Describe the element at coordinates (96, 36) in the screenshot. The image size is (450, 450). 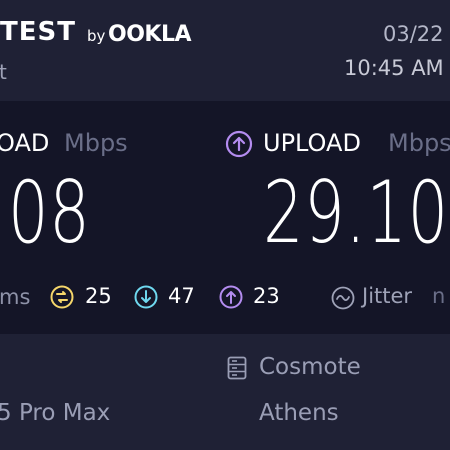
I see `logo-by-text: by` at that location.